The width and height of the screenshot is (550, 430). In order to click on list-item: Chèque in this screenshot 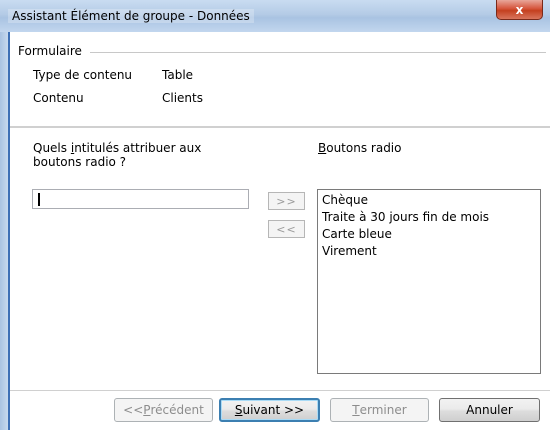, I will do `click(429, 200)`.